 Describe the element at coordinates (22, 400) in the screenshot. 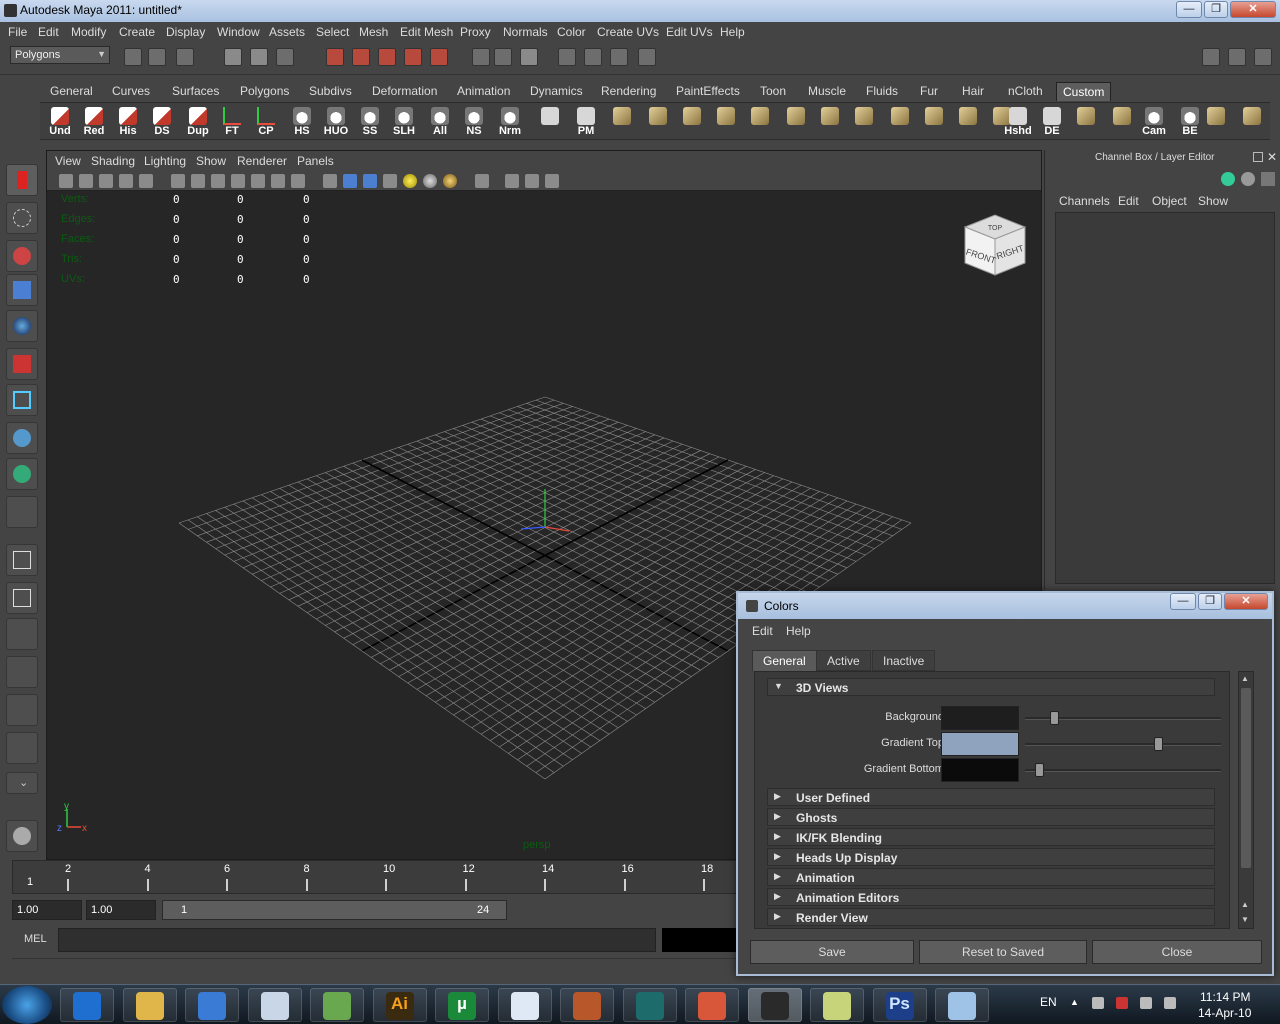

I see `manipulator-tool-button` at that location.